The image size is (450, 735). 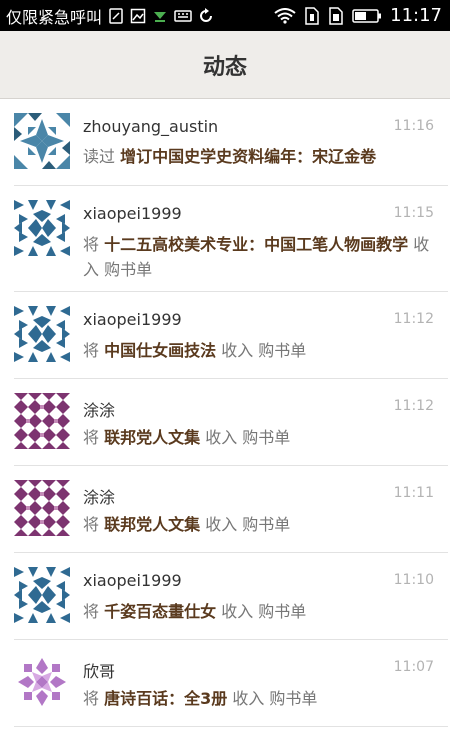 I want to click on clock: 11:17, so click(x=416, y=15).